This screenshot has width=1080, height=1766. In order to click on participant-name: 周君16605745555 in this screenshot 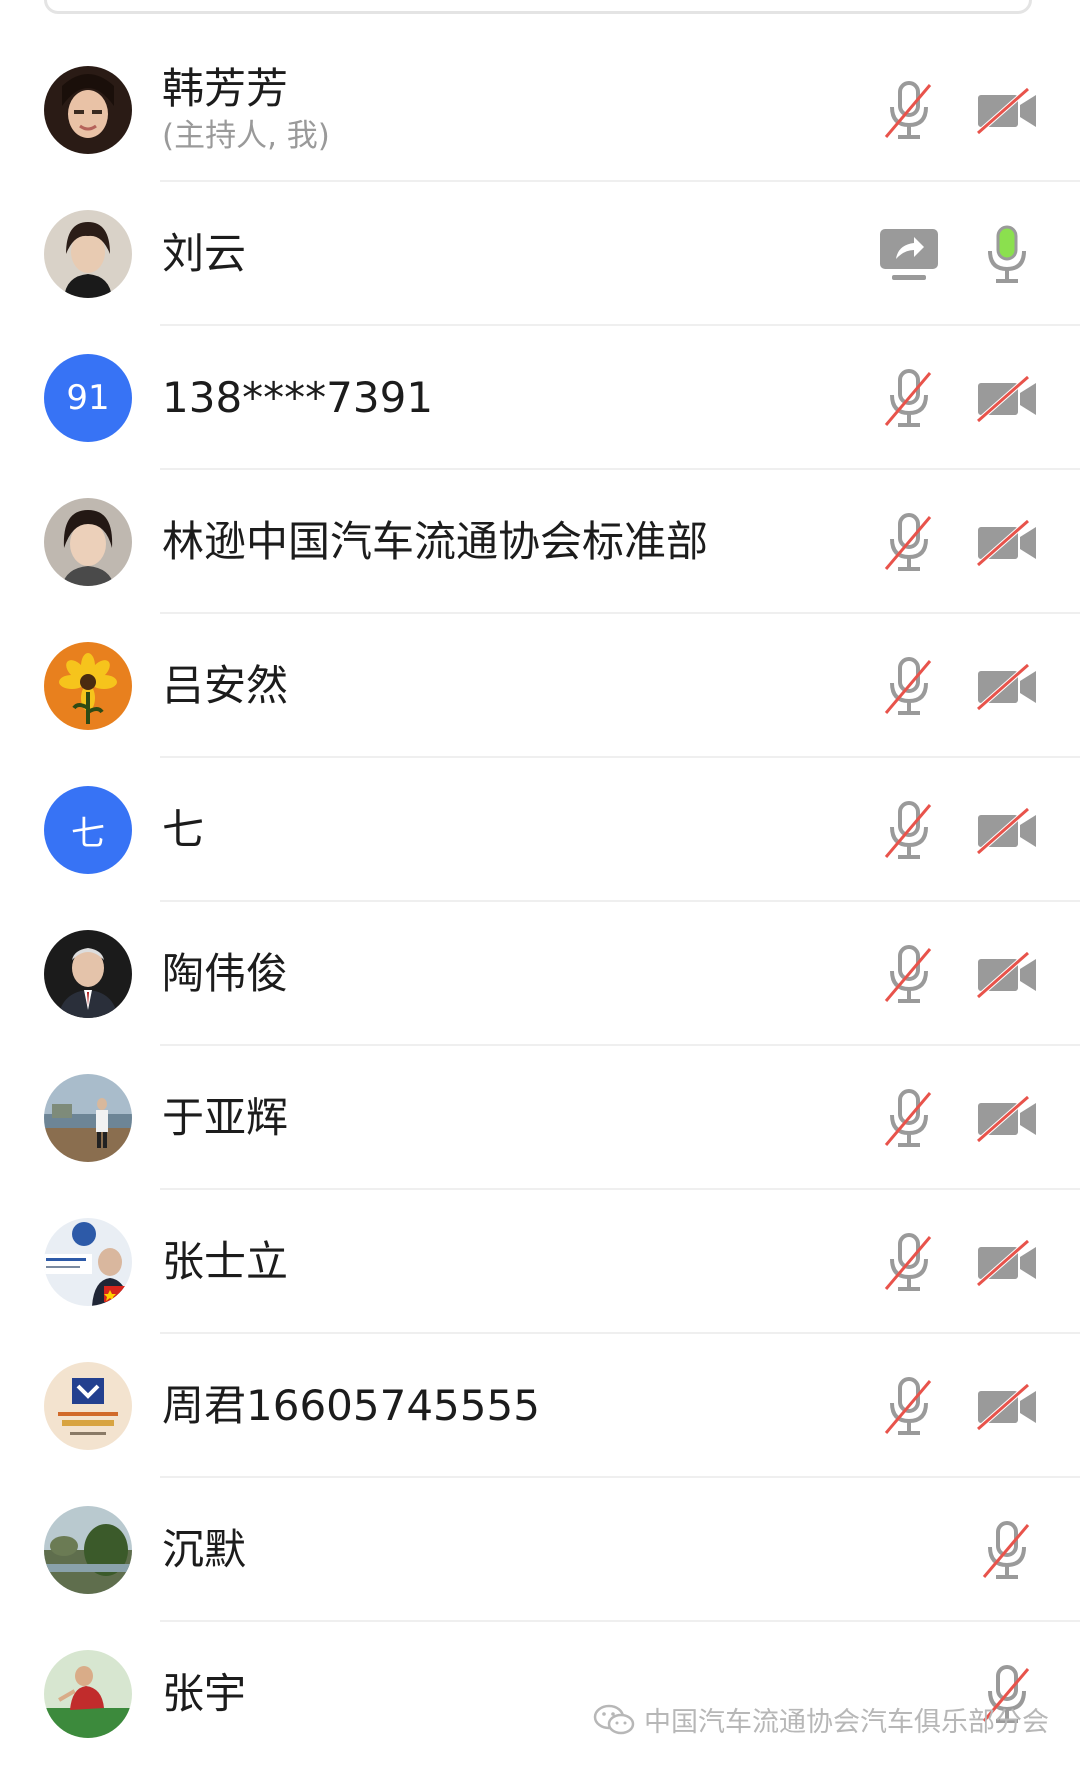, I will do `click(351, 1405)`.